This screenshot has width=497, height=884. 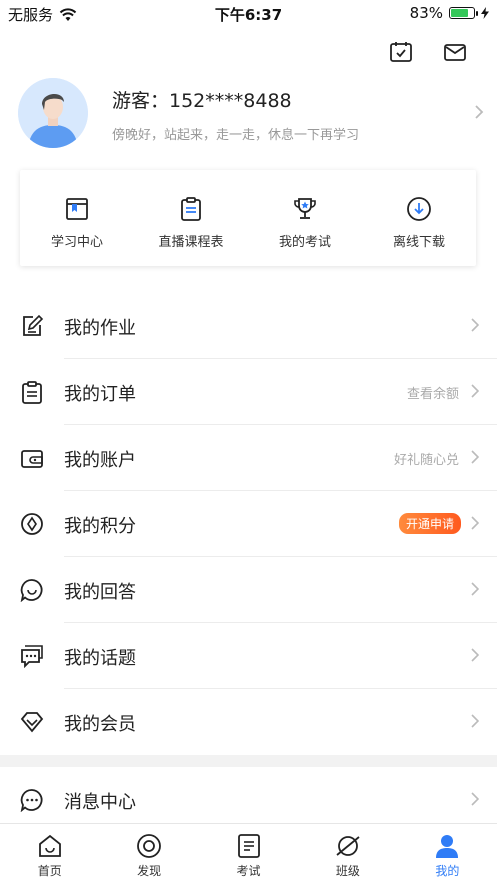 I want to click on bottom-tab-bar: 首页 发现 考试 班级 我的, so click(x=248, y=853).